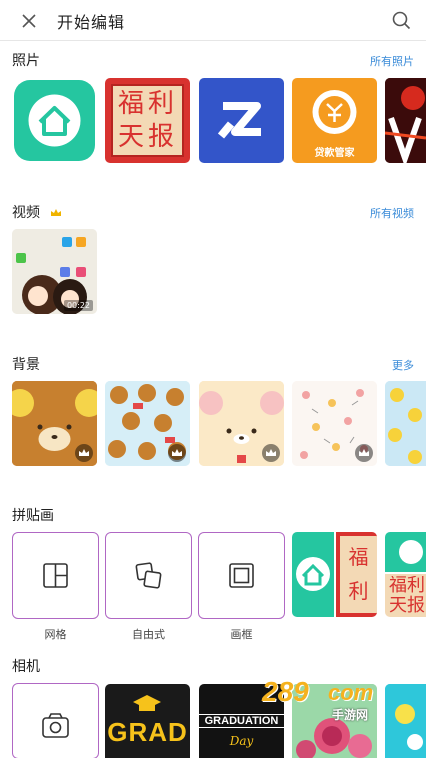 This screenshot has height=758, width=426. Describe the element at coordinates (54, 271) in the screenshot. I see `video-thumbnail: 00:22` at that location.